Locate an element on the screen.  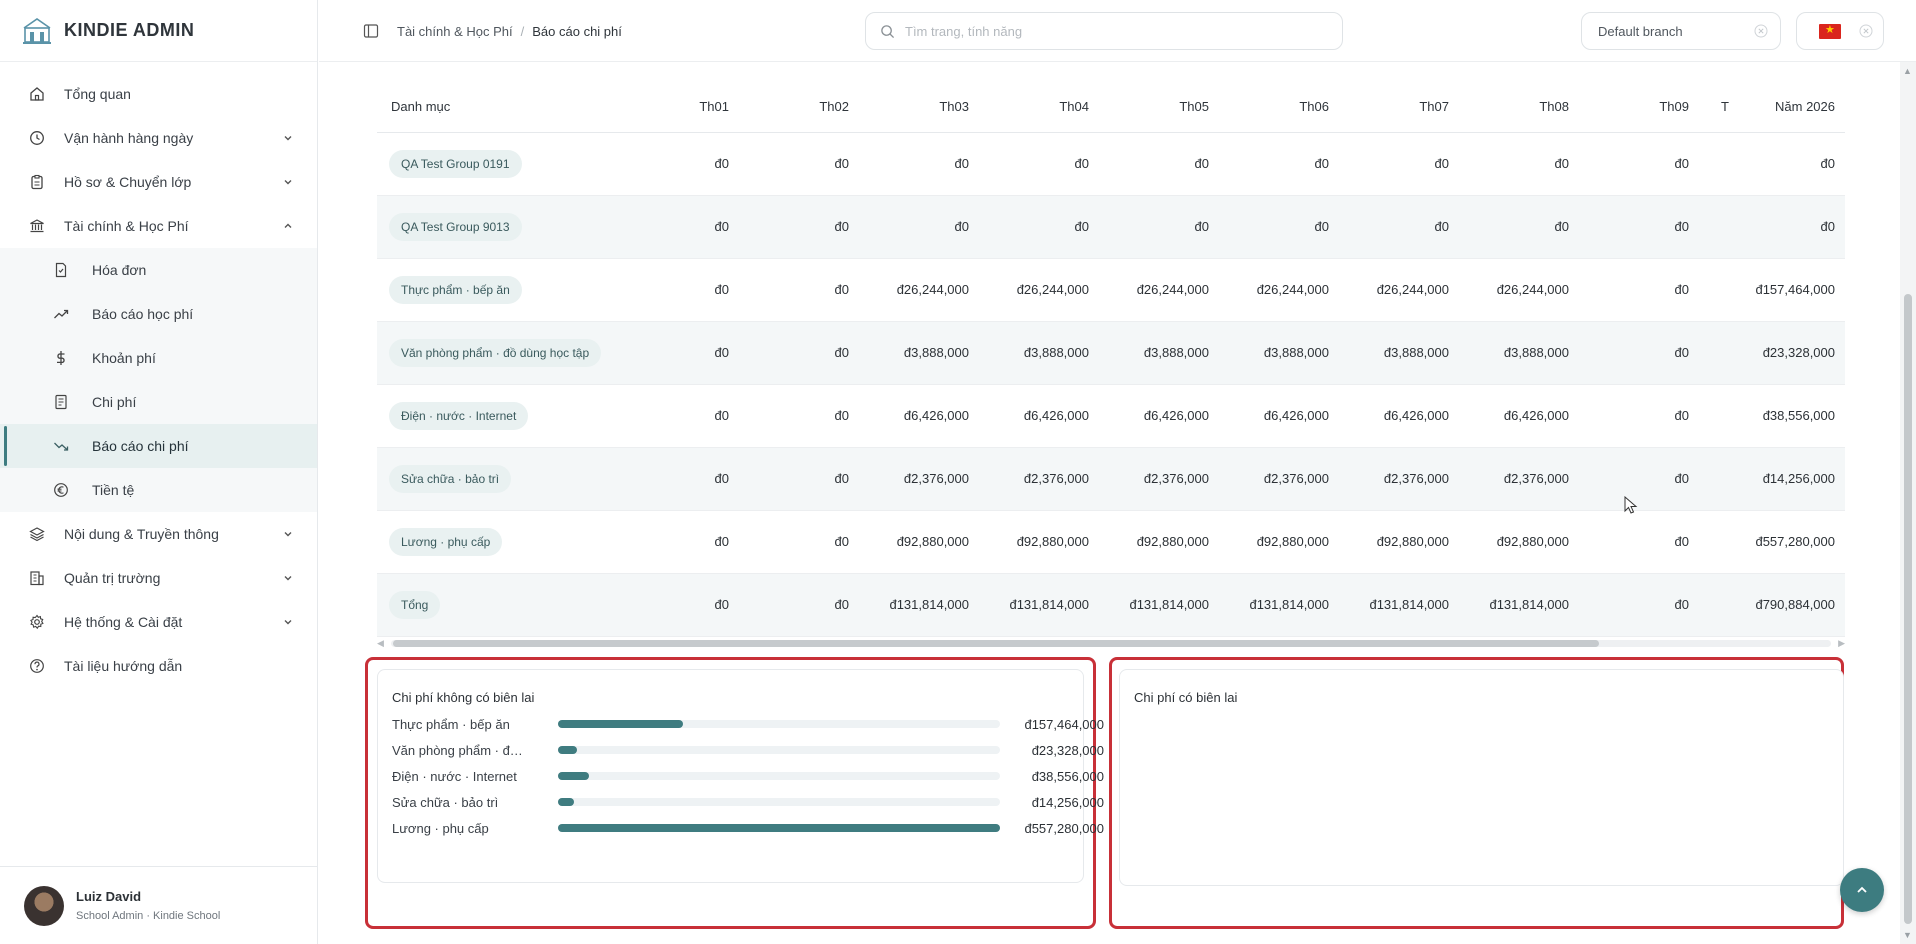
branch-select: Default branch is located at coordinates (1681, 31).